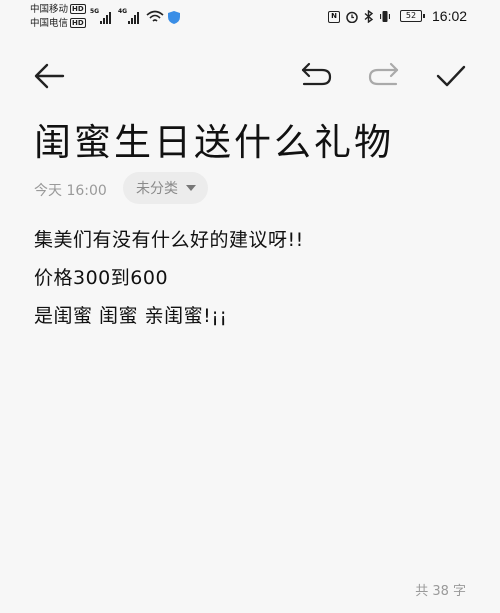  I want to click on redo-button, so click(384, 76).